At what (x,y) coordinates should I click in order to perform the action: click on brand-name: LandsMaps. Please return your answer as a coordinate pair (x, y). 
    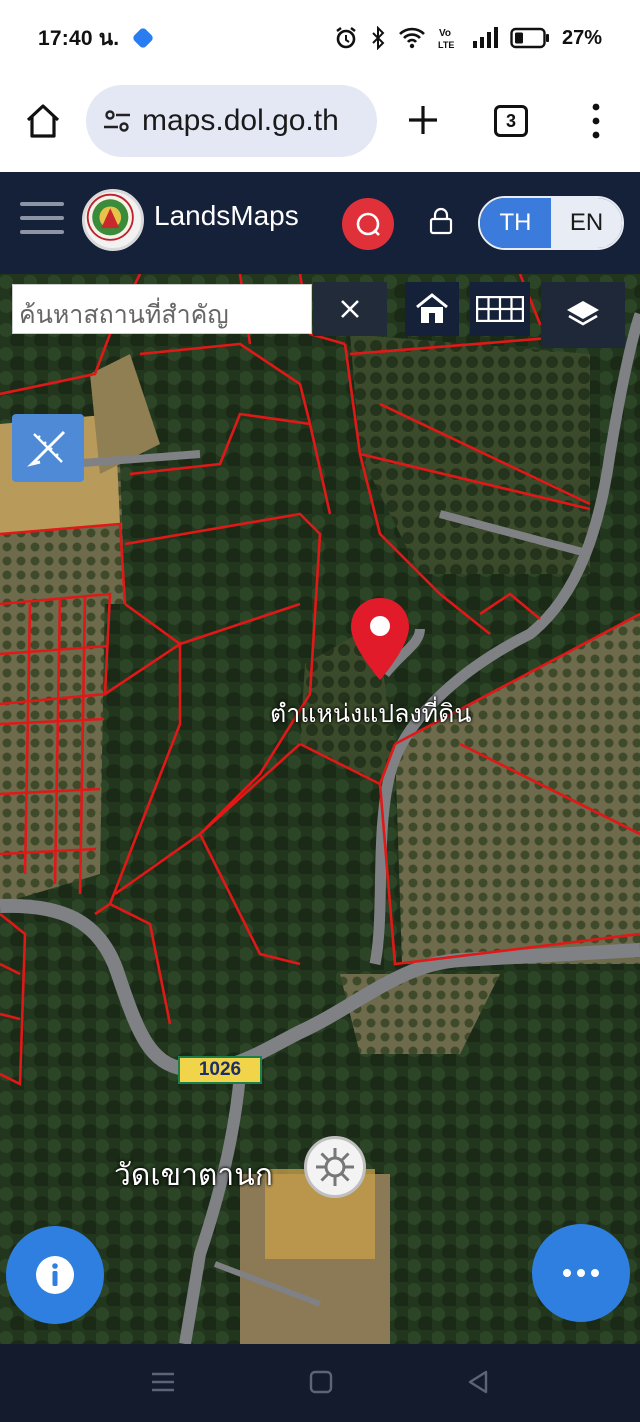
    Looking at the image, I should click on (226, 215).